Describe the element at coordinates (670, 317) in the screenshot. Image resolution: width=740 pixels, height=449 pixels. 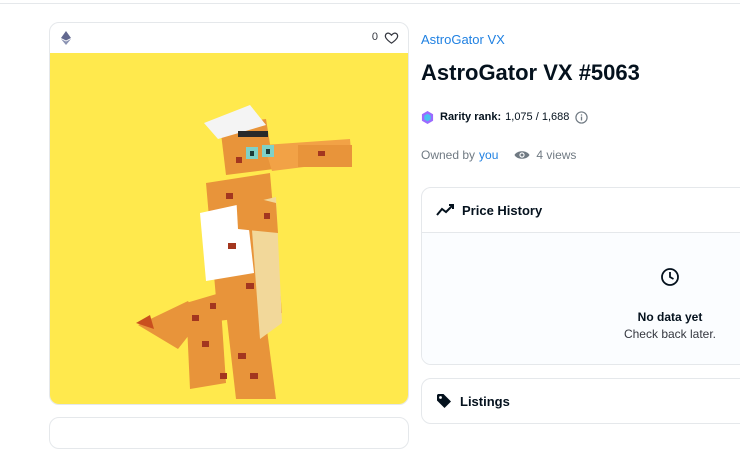
I see `empty-state-title: No data yet` at that location.